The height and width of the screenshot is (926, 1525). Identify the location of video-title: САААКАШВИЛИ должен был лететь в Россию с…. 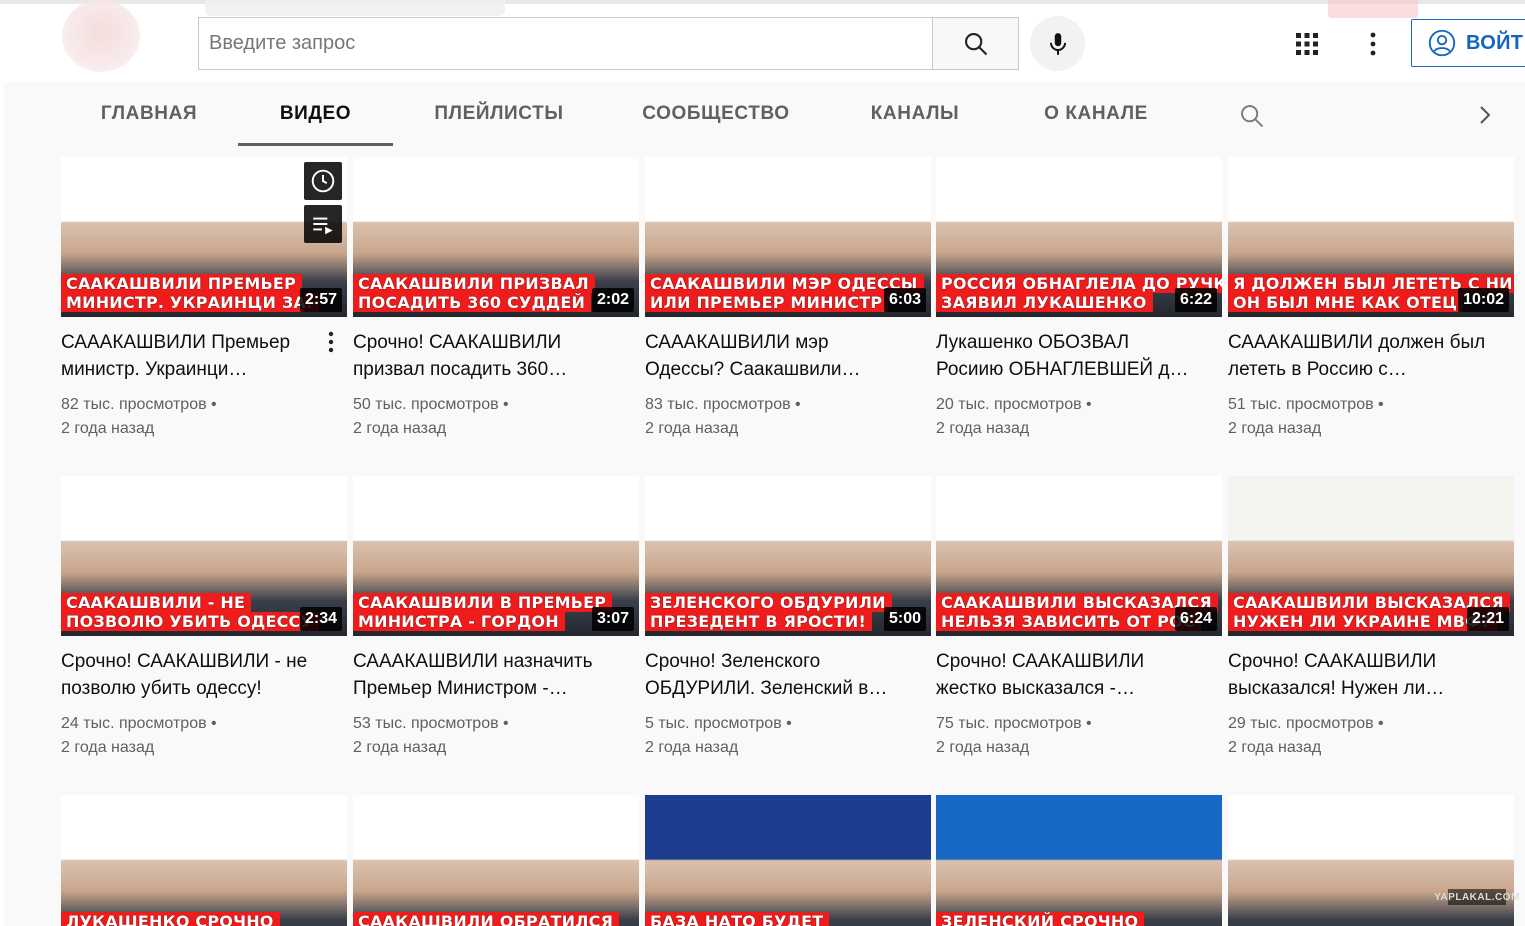
(1371, 356).